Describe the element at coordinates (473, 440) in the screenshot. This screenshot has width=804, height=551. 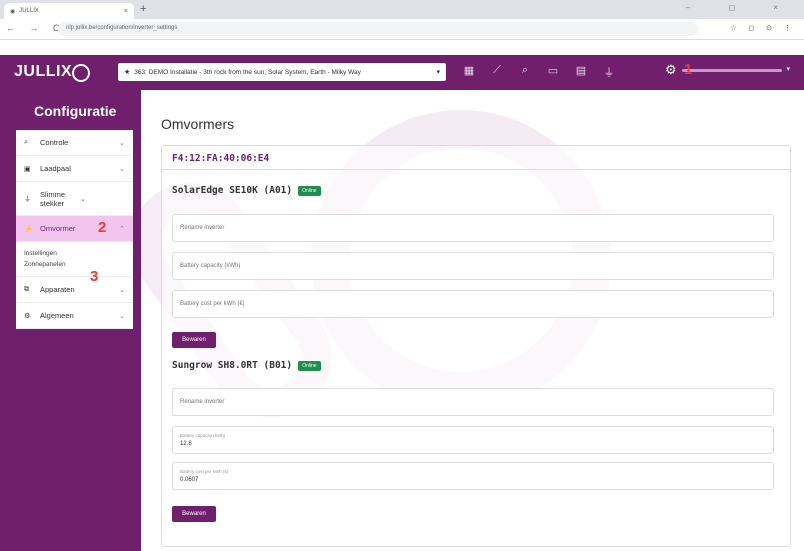
I see `battery-capacity-field: Battery capacity (kWh) 12.8` at that location.